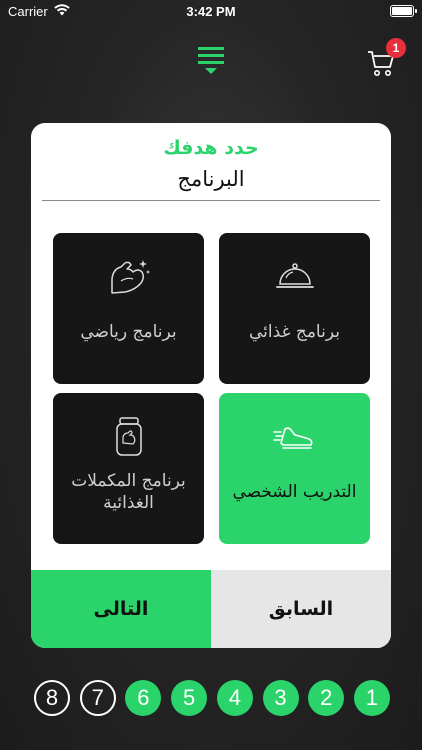 Image resolution: width=422 pixels, height=750 pixels. Describe the element at coordinates (211, 179) in the screenshot. I see `card-subtitle: البرنامج` at that location.